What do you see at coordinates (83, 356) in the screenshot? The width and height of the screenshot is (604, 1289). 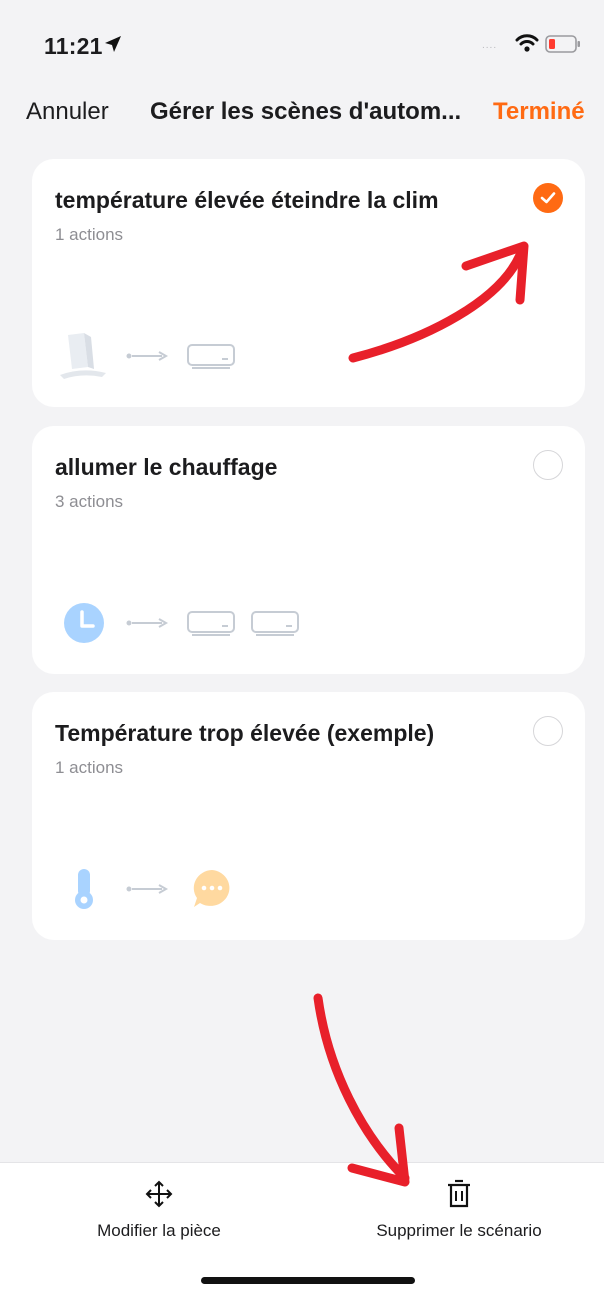 I see `sensor-device-icon` at bounding box center [83, 356].